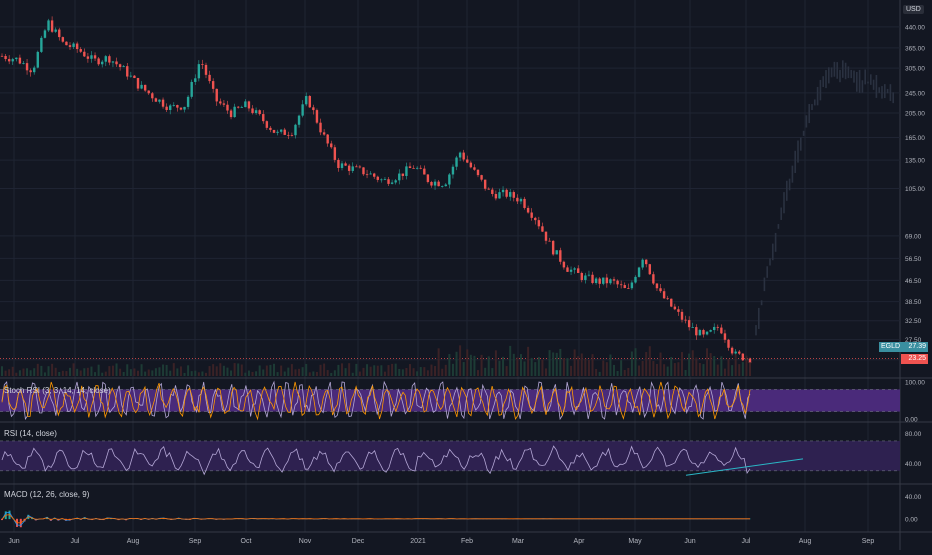  I want to click on macd-tick-label: 0.00, so click(911, 519).